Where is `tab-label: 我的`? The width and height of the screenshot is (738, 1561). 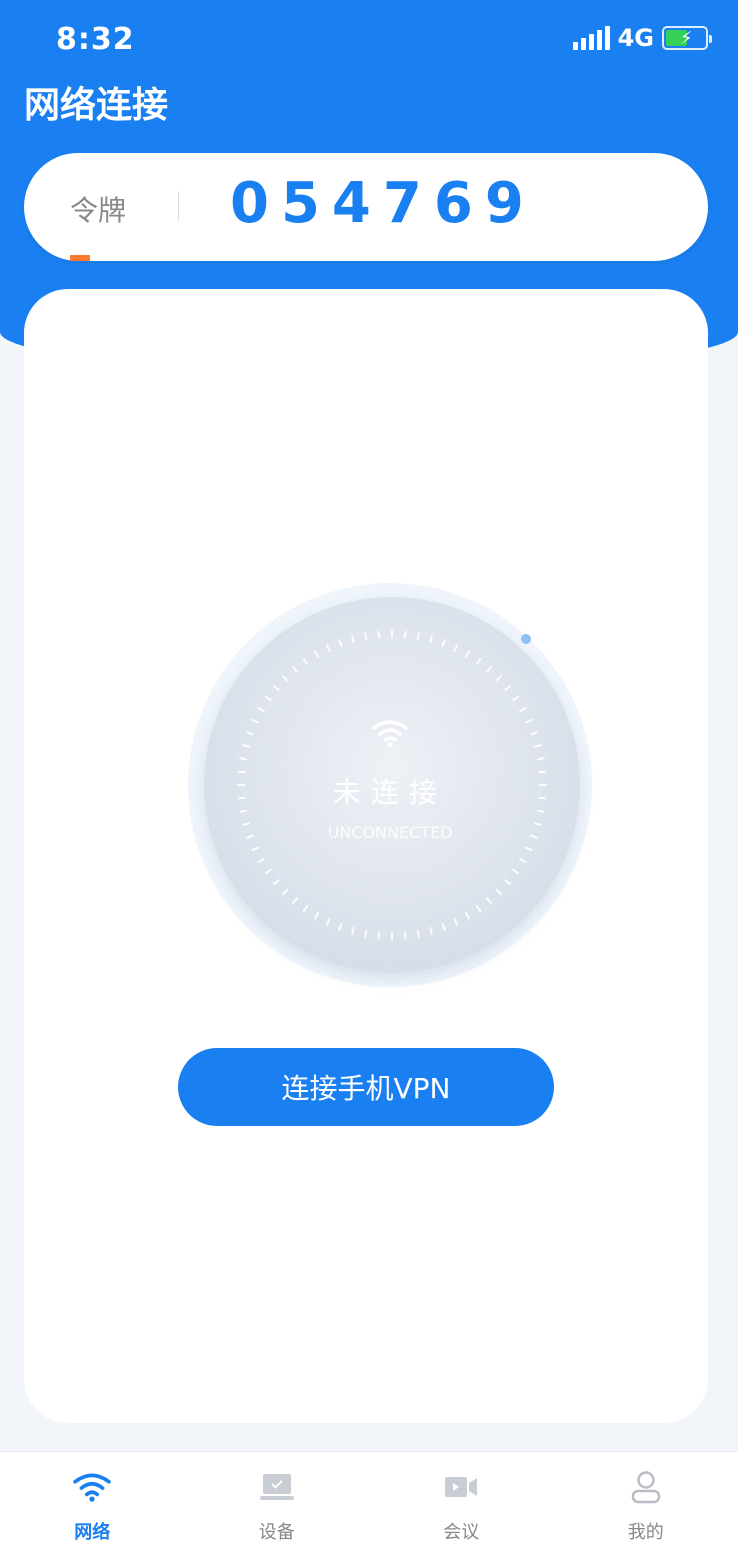
tab-label: 我的 is located at coordinates (645, 1532).